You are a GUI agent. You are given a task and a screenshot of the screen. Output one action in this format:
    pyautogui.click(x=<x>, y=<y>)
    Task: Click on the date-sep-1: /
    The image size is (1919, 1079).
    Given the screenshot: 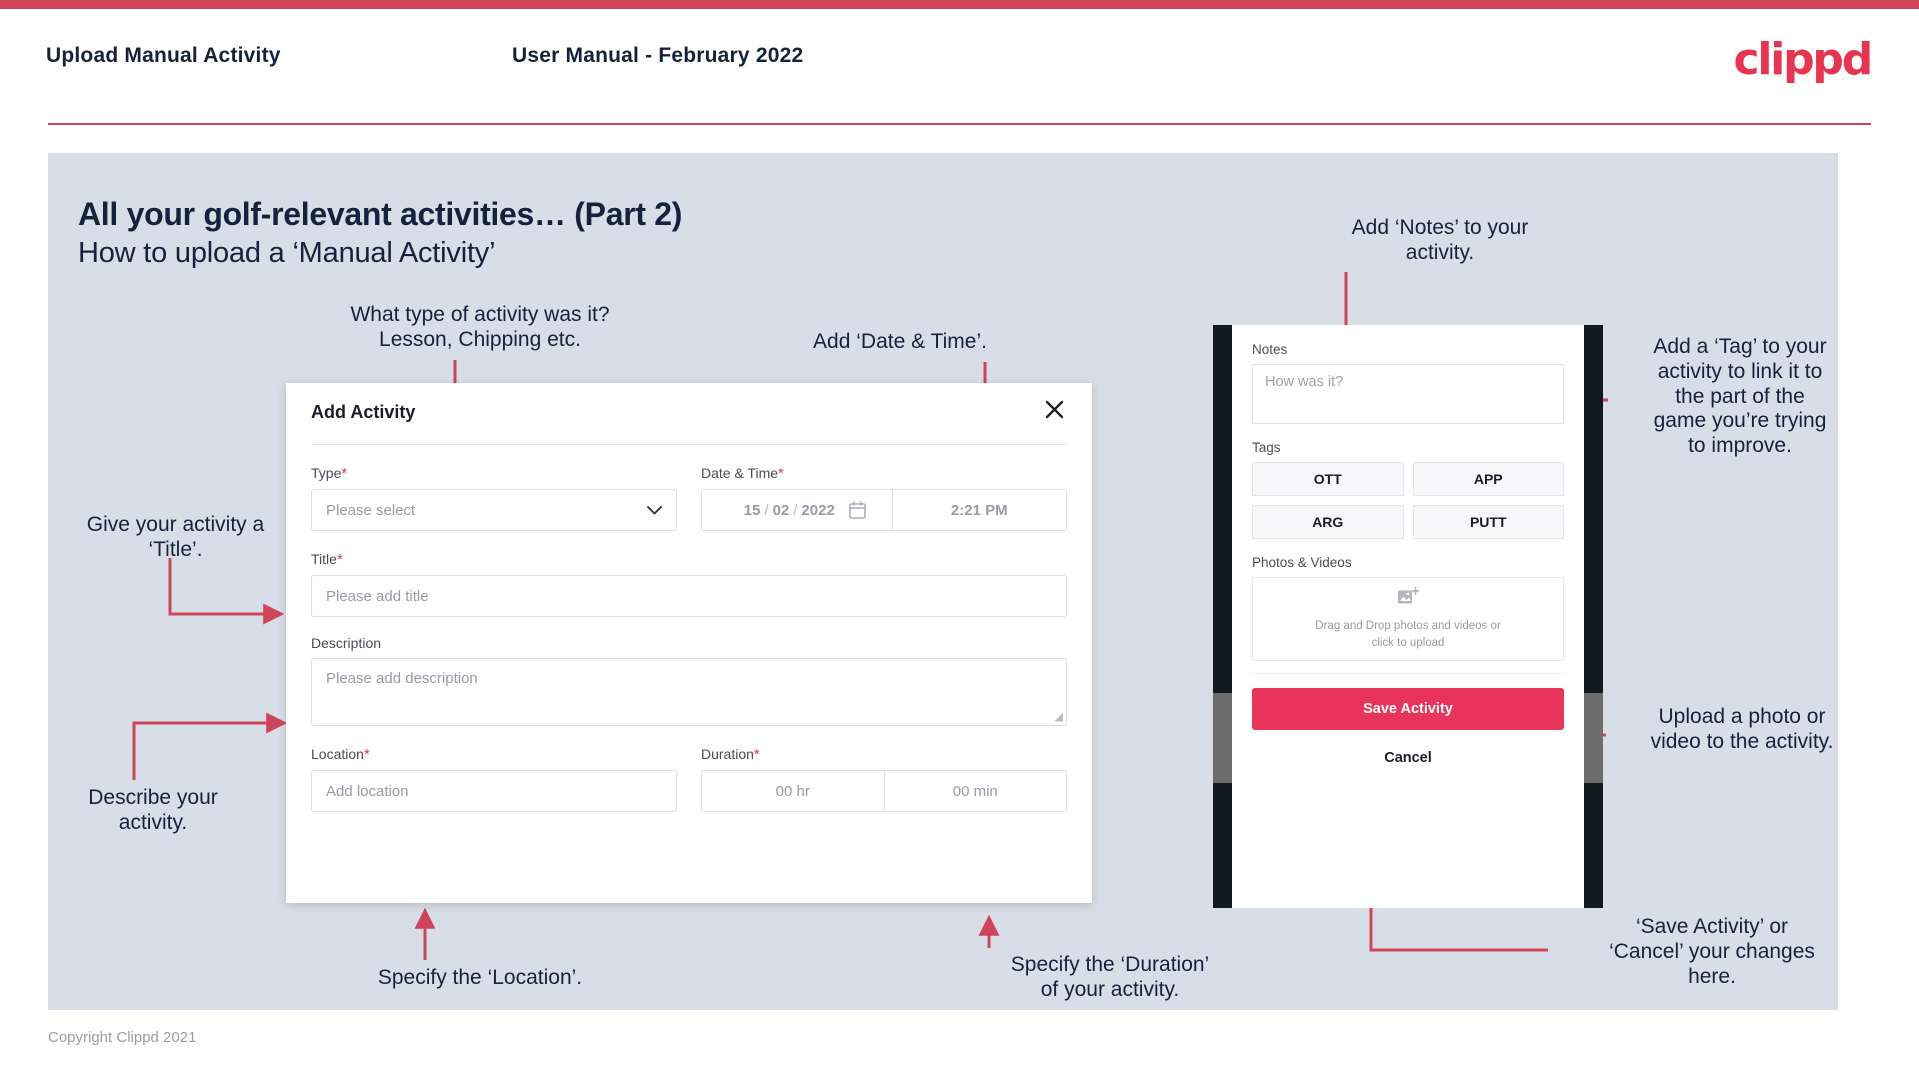 What is the action you would take?
    pyautogui.click(x=766, y=510)
    